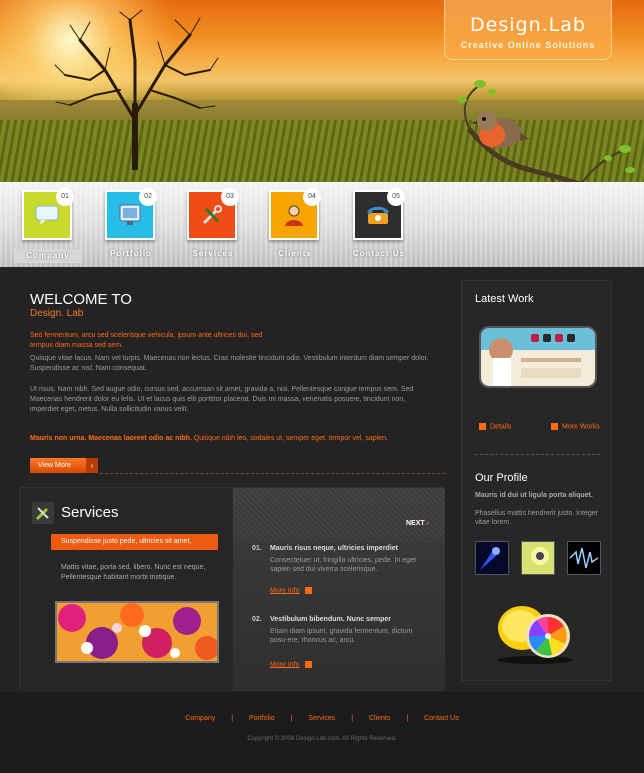 This screenshot has width=644, height=773. What do you see at coordinates (379, 718) in the screenshot?
I see `footer-link-clients: Clients` at bounding box center [379, 718].